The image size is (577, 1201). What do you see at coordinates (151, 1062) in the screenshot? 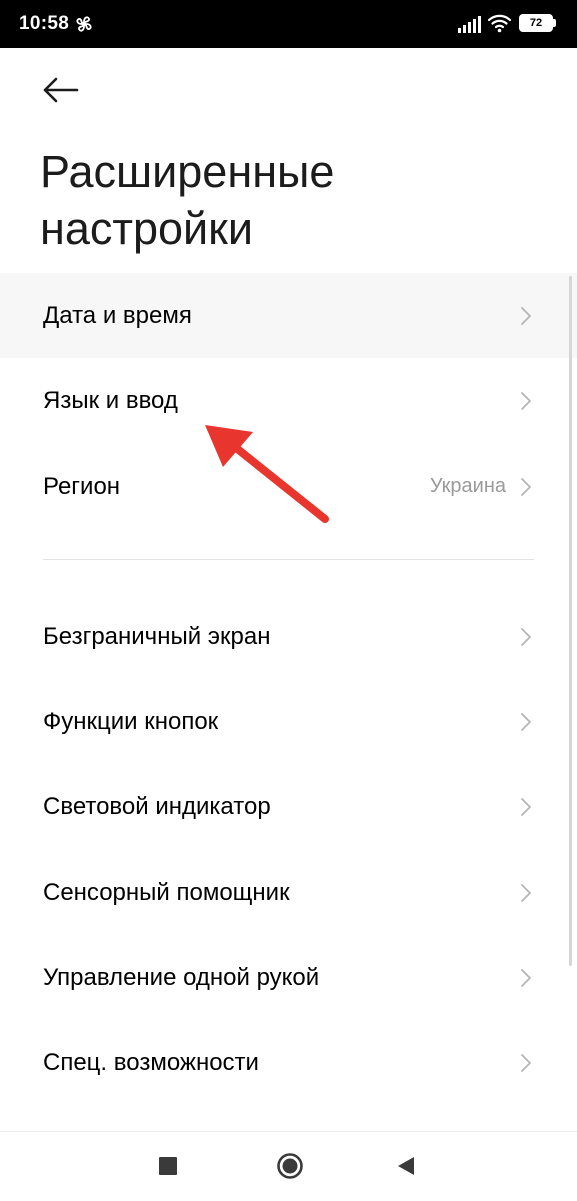
I see `settings-item-label: Спец. возможности` at bounding box center [151, 1062].